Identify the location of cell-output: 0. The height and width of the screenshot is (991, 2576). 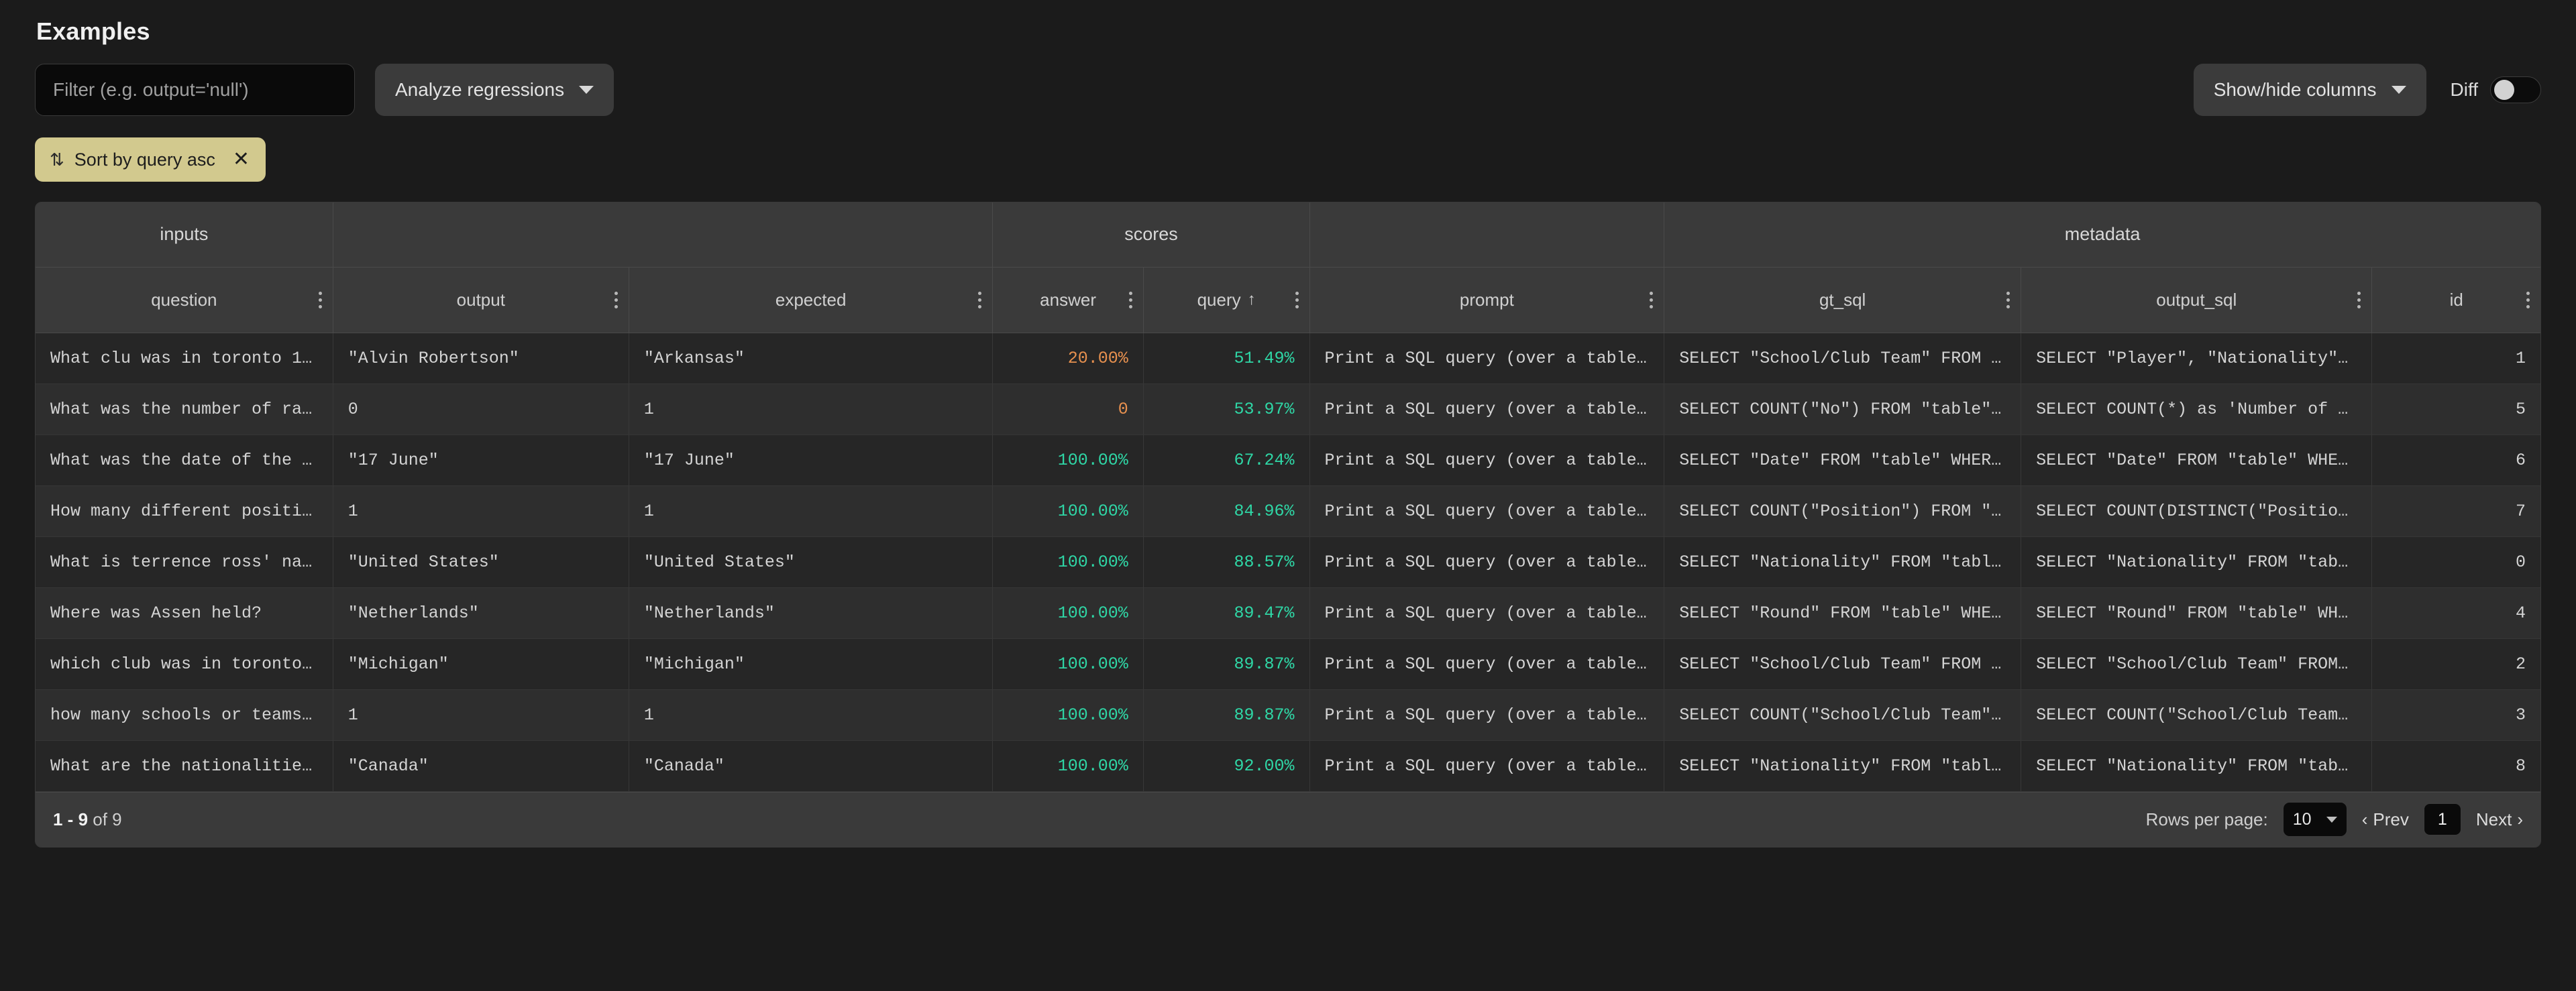
(481, 409).